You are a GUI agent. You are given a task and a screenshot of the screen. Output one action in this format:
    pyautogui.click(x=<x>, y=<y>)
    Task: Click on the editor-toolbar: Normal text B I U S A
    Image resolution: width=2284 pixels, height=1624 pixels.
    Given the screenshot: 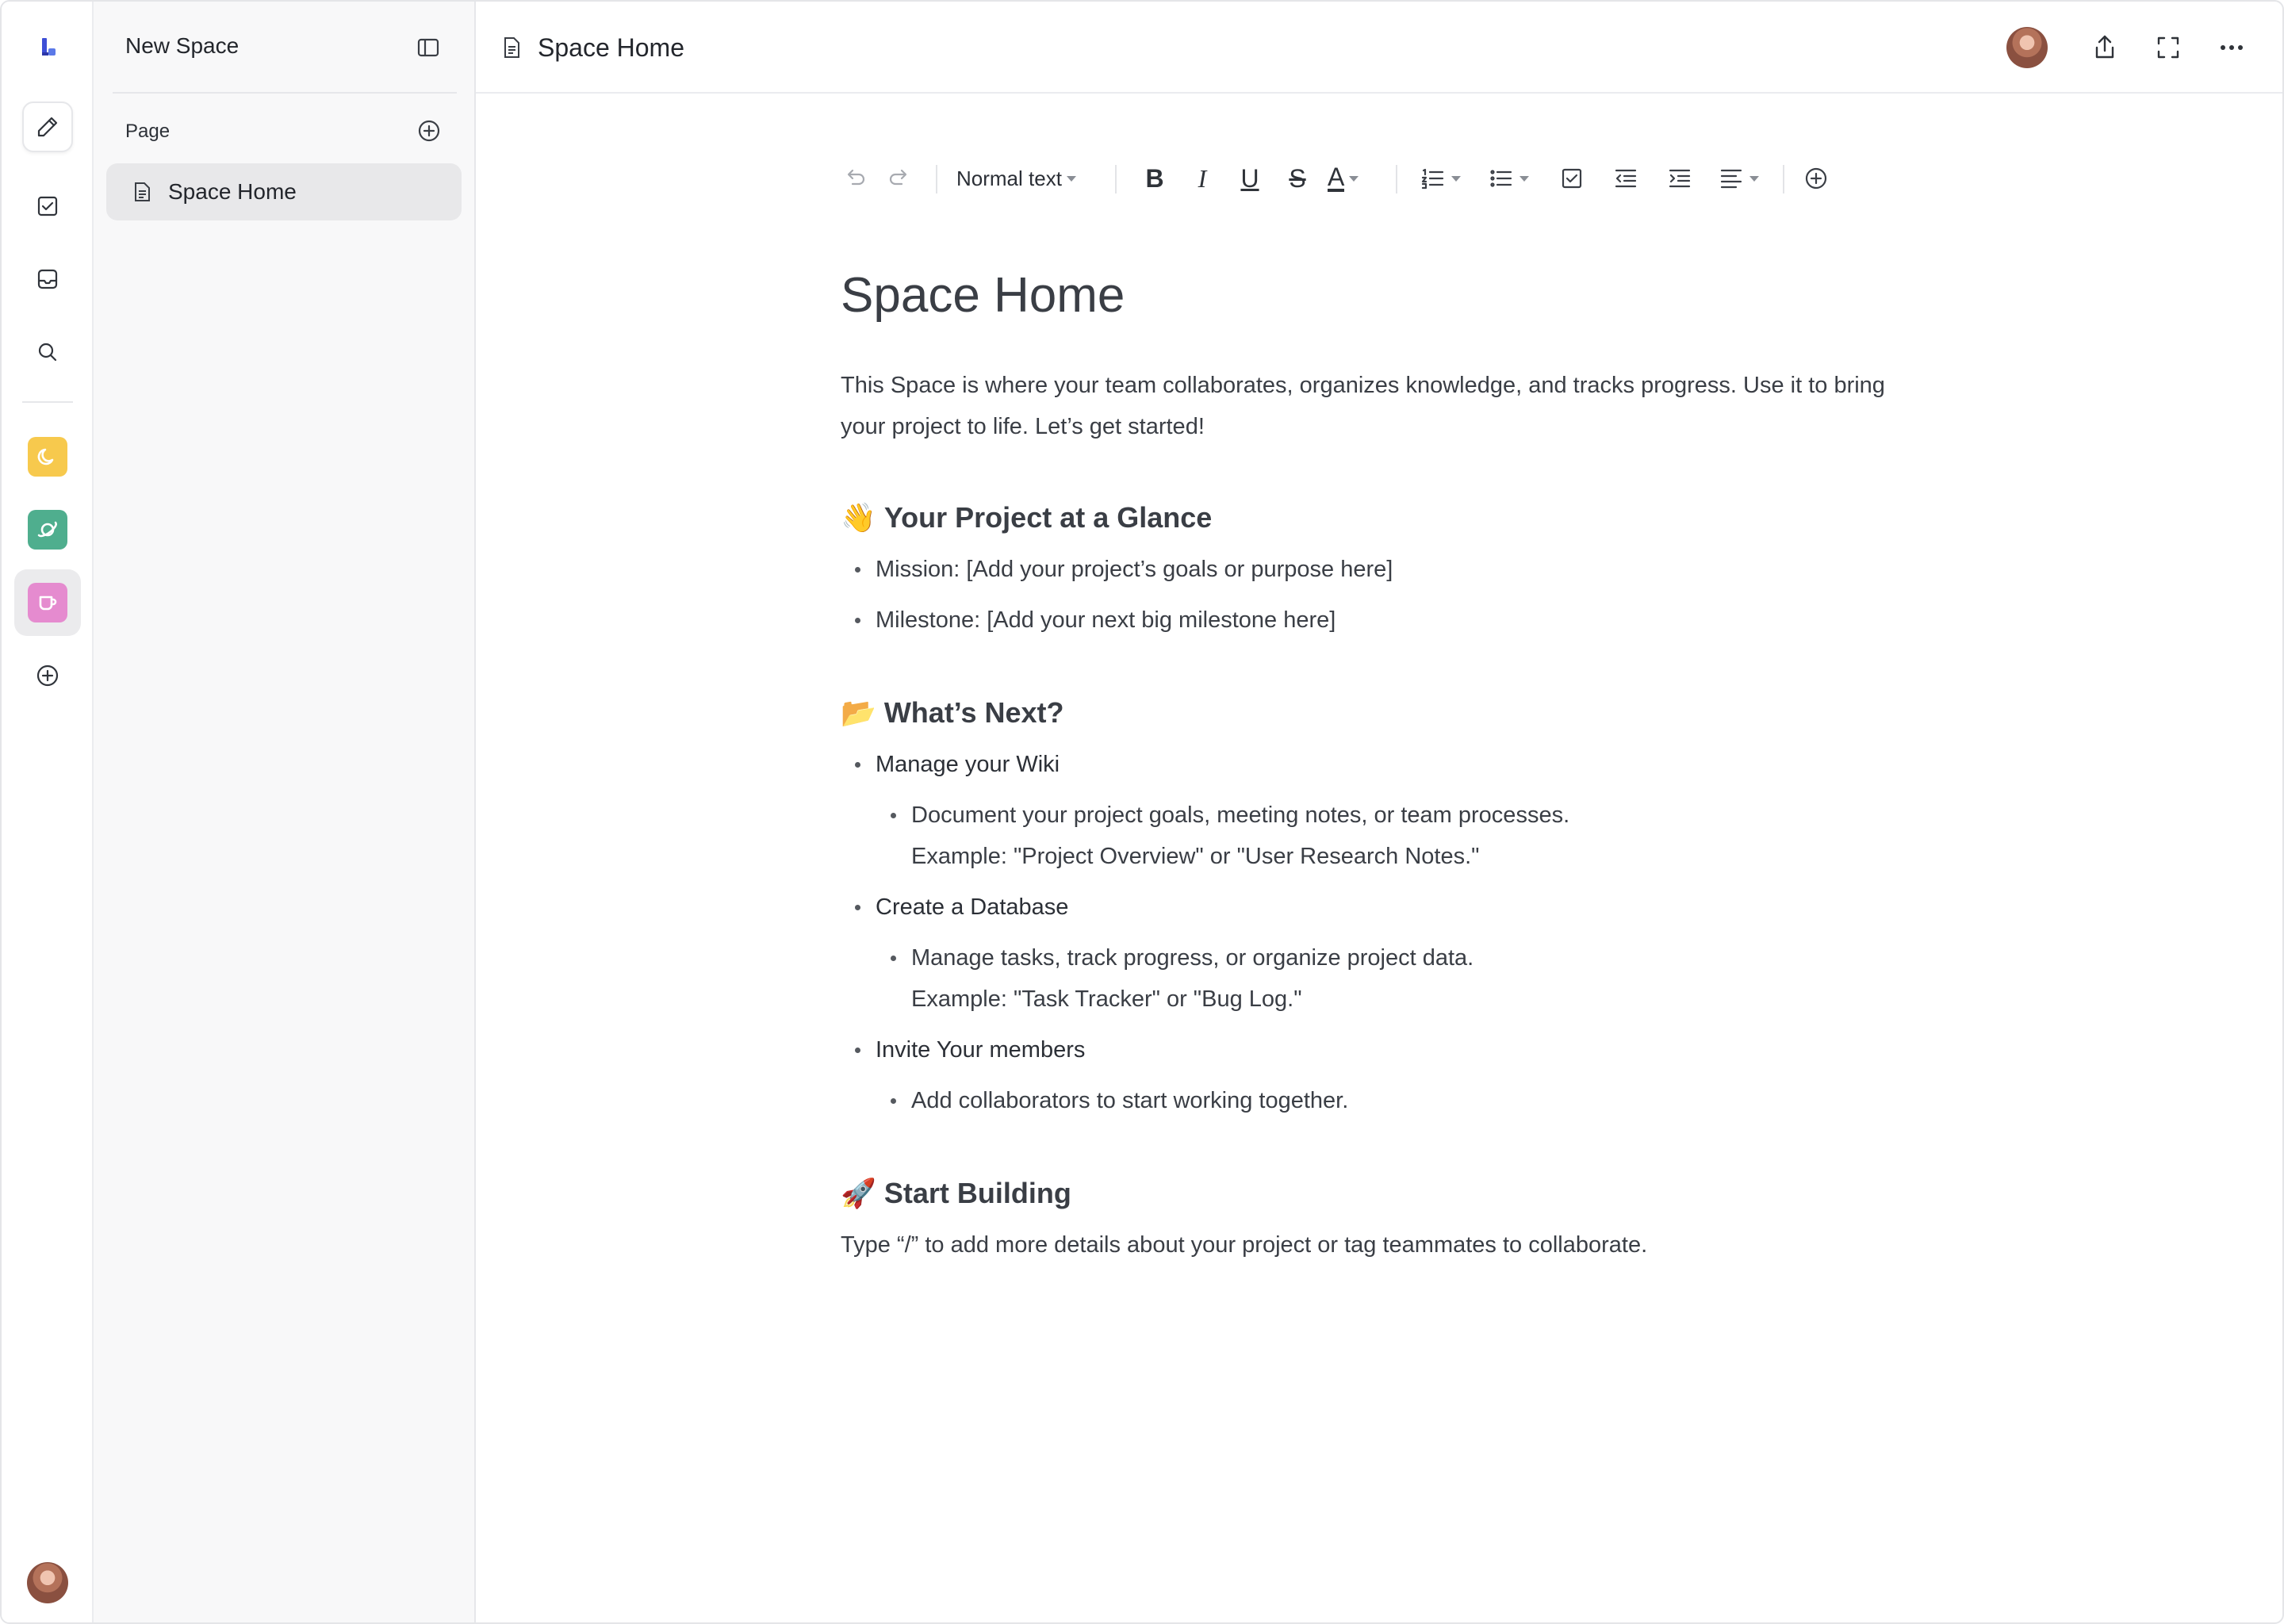 What is the action you would take?
    pyautogui.click(x=1368, y=178)
    